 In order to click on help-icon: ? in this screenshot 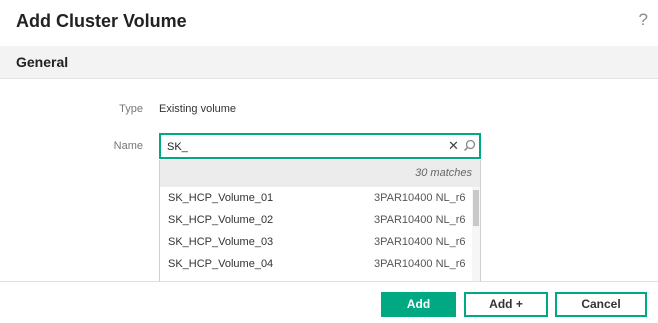, I will do `click(643, 20)`.